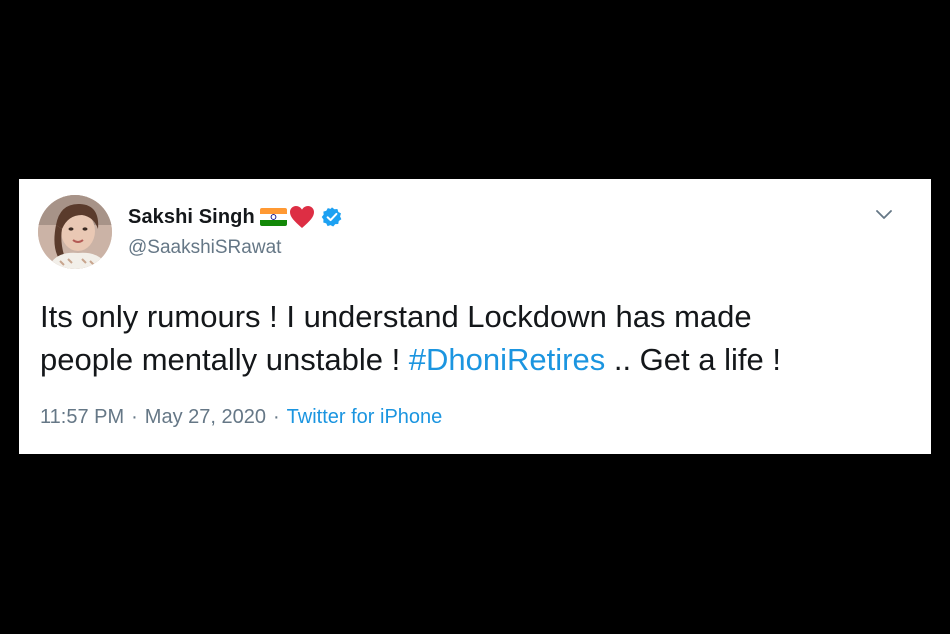  Describe the element at coordinates (224, 359) in the screenshot. I see `tweet-text-segment: people mentally unstable !` at that location.